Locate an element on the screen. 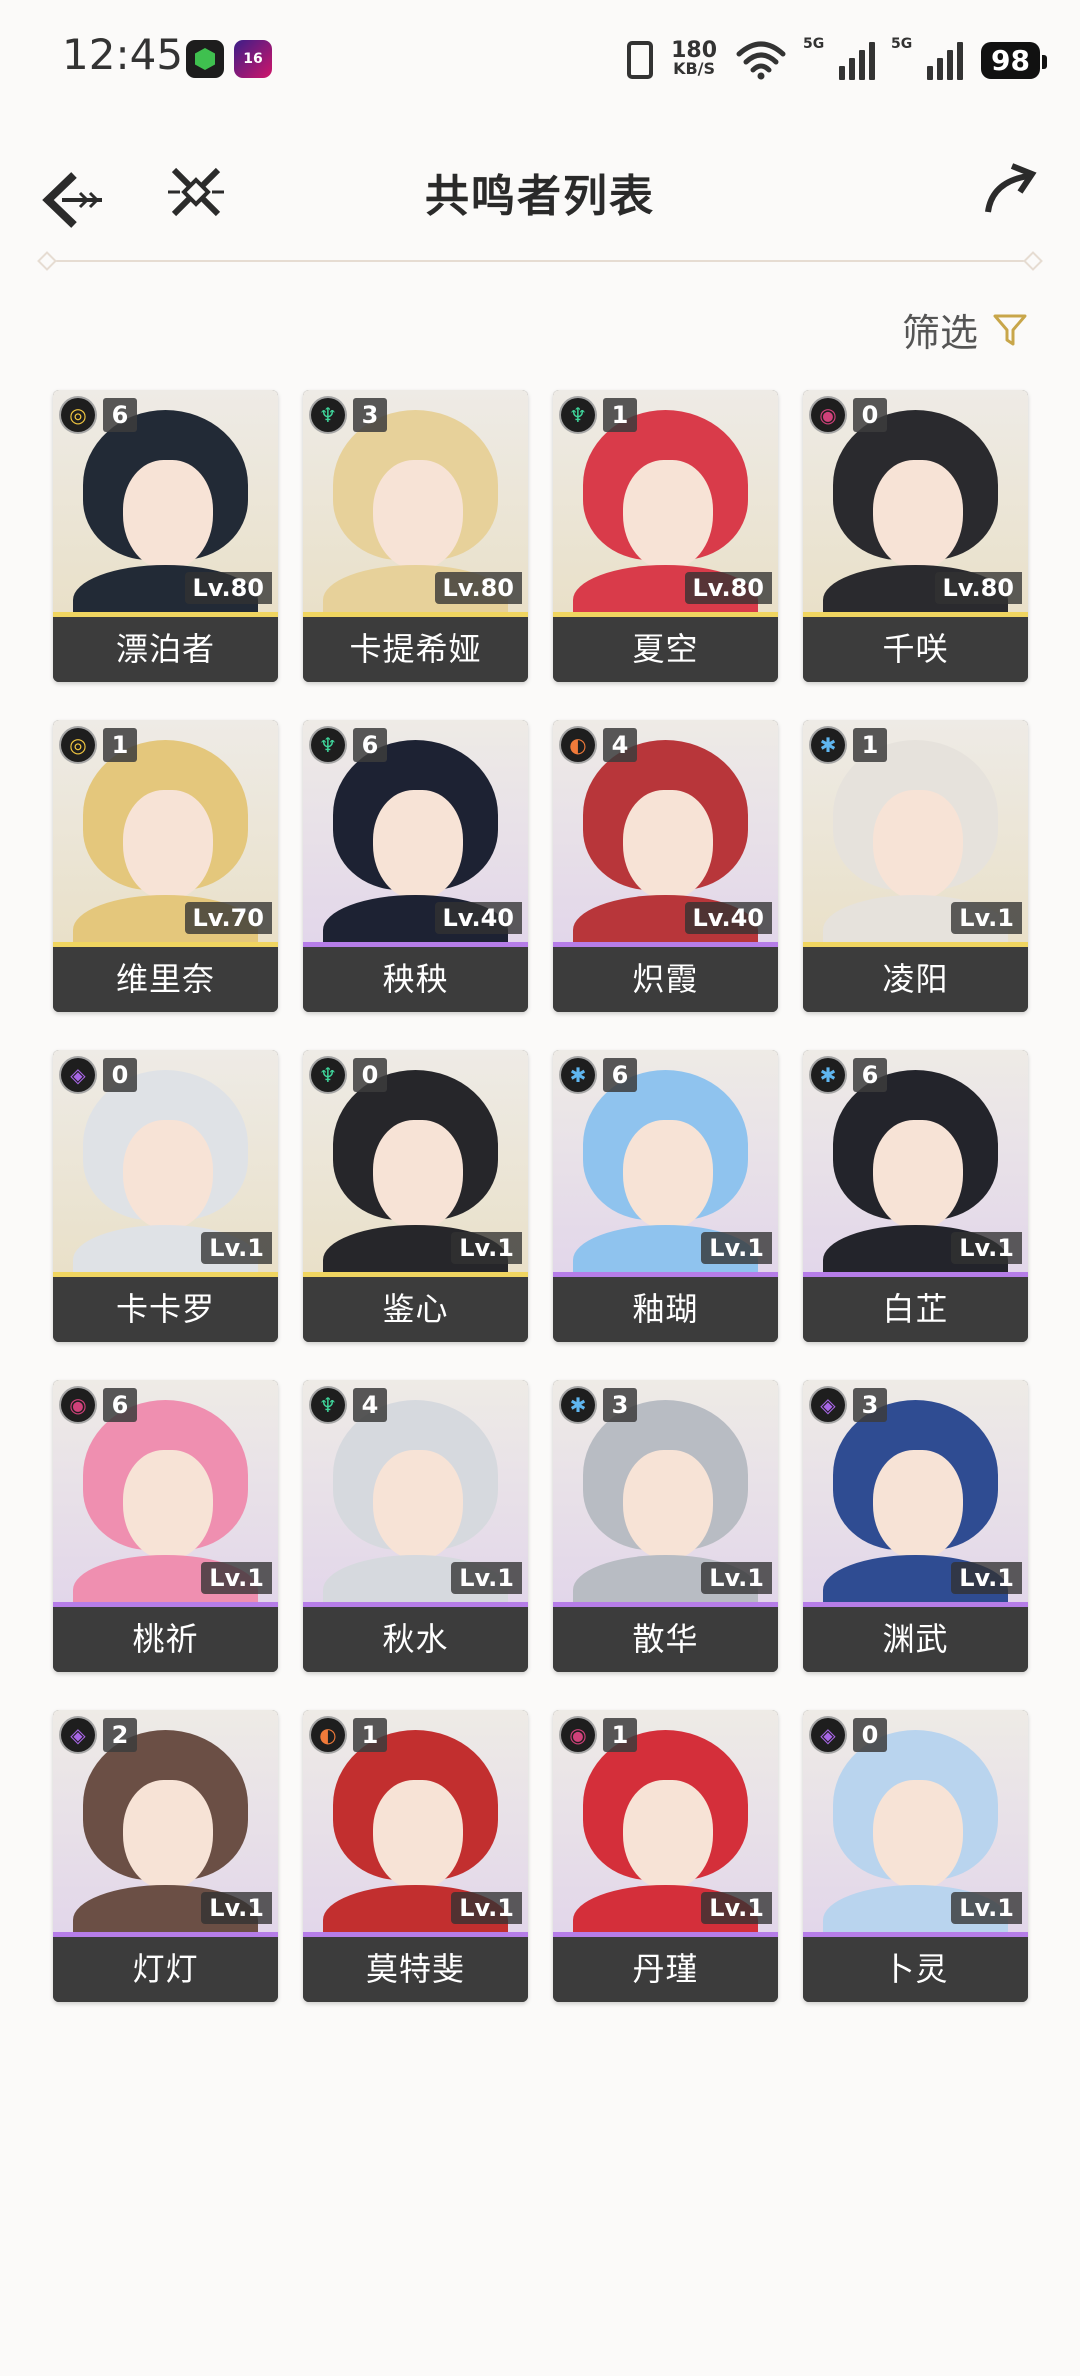  resonator-card: ♆ 1 Lv.80 夏空 is located at coordinates (665, 536).